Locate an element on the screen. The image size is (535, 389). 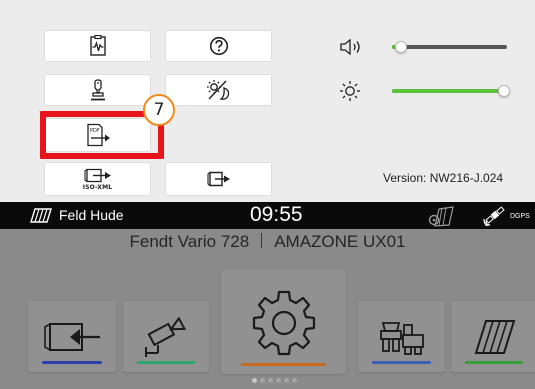
diagnosis-button is located at coordinates (97, 46).